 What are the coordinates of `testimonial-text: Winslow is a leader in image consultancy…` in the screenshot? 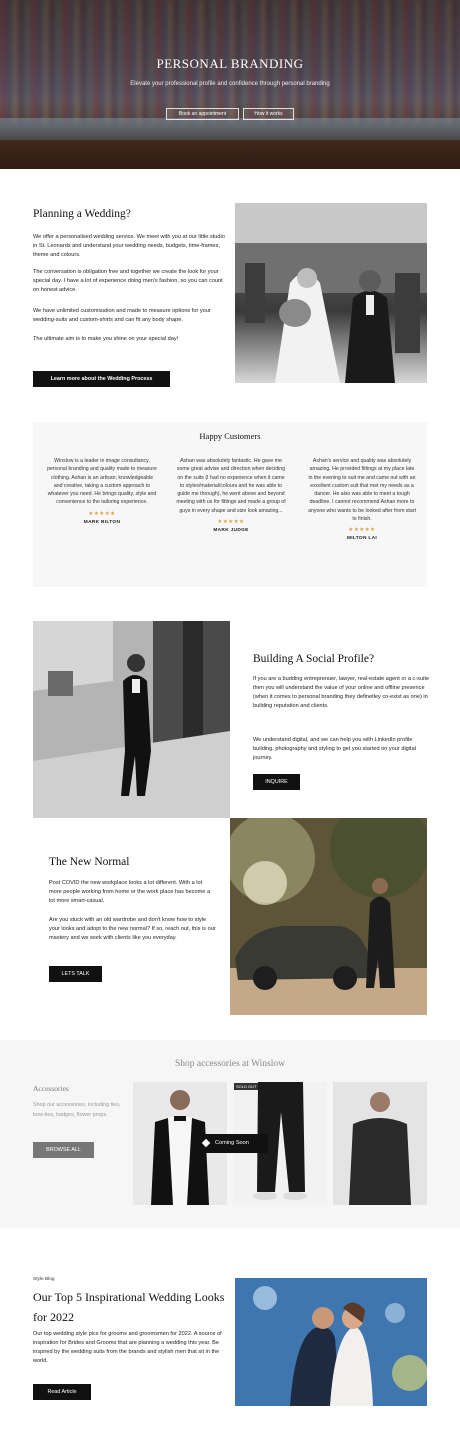 It's located at (102, 482).